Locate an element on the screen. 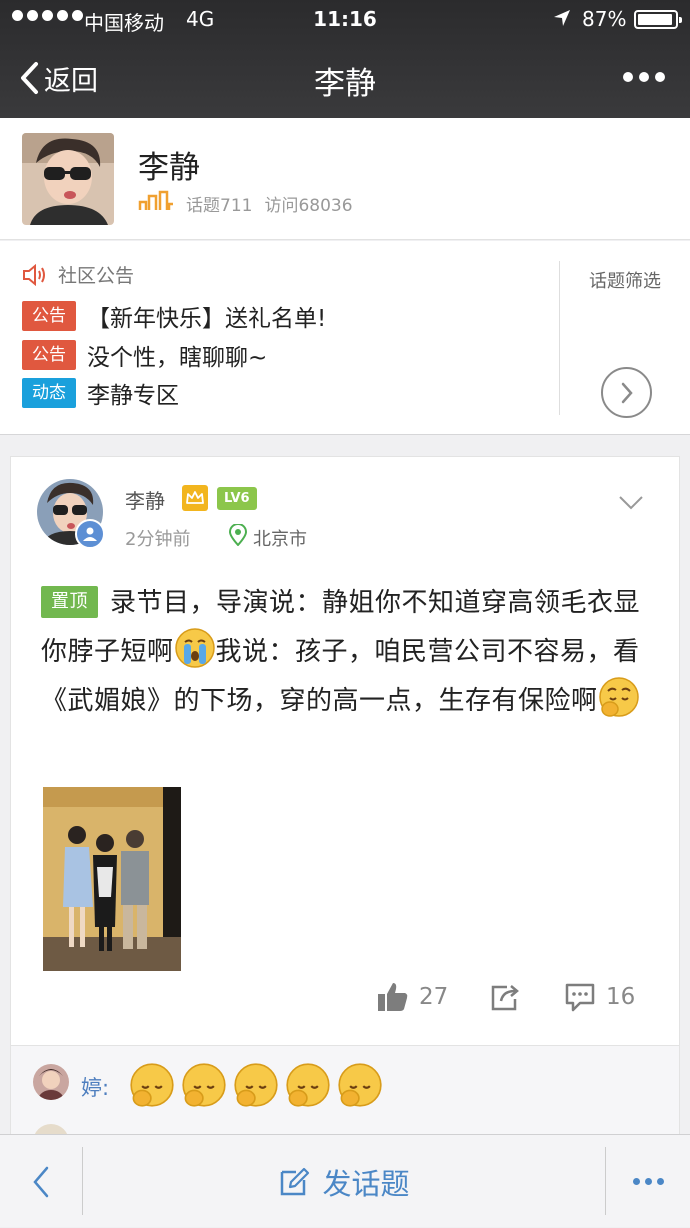 The width and height of the screenshot is (690, 1228). toolbar-back-button is located at coordinates (41, 1181).